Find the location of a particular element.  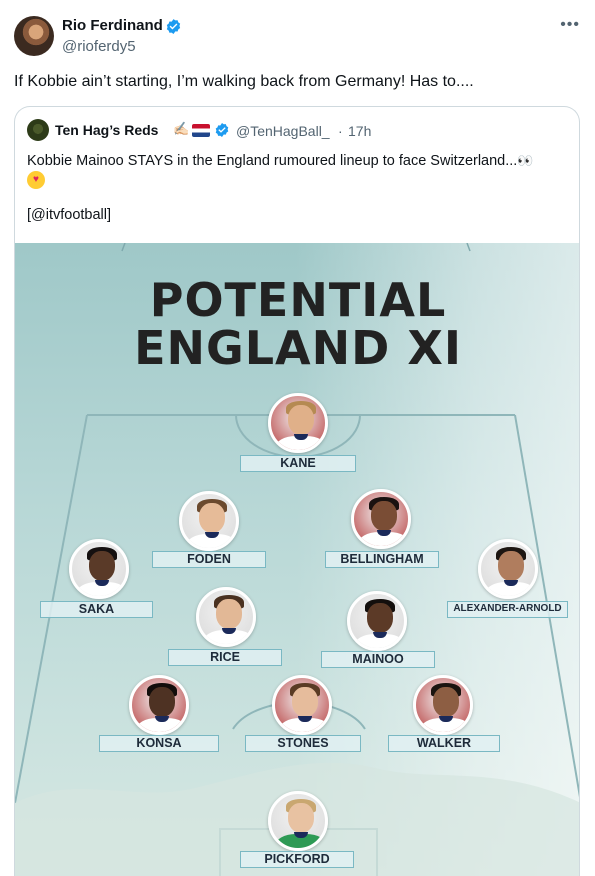

player-name-label: KANE is located at coordinates (298, 463).